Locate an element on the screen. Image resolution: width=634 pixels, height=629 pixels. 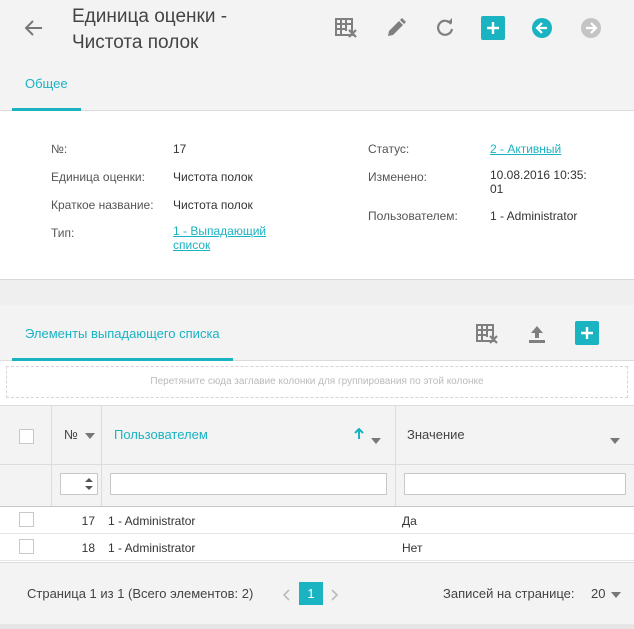
add-button is located at coordinates (493, 28).